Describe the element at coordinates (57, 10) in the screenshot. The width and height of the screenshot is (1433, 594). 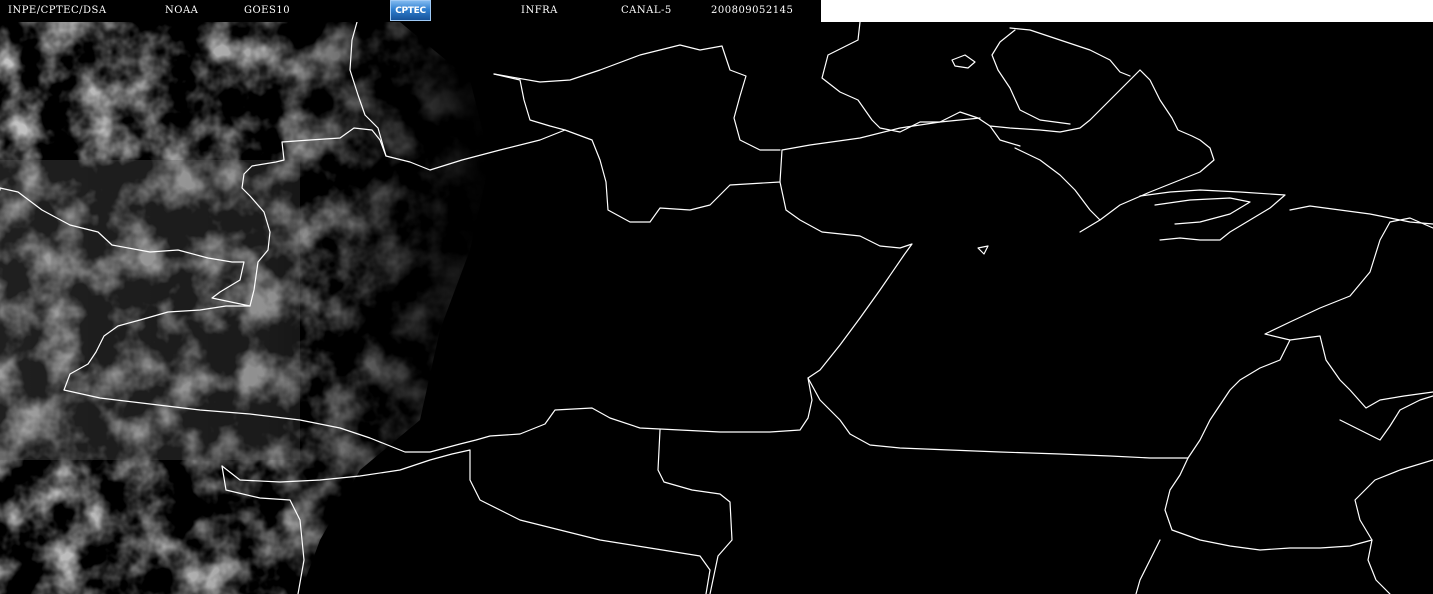
I see `source-label: INPE/CPTEC/DSA` at that location.